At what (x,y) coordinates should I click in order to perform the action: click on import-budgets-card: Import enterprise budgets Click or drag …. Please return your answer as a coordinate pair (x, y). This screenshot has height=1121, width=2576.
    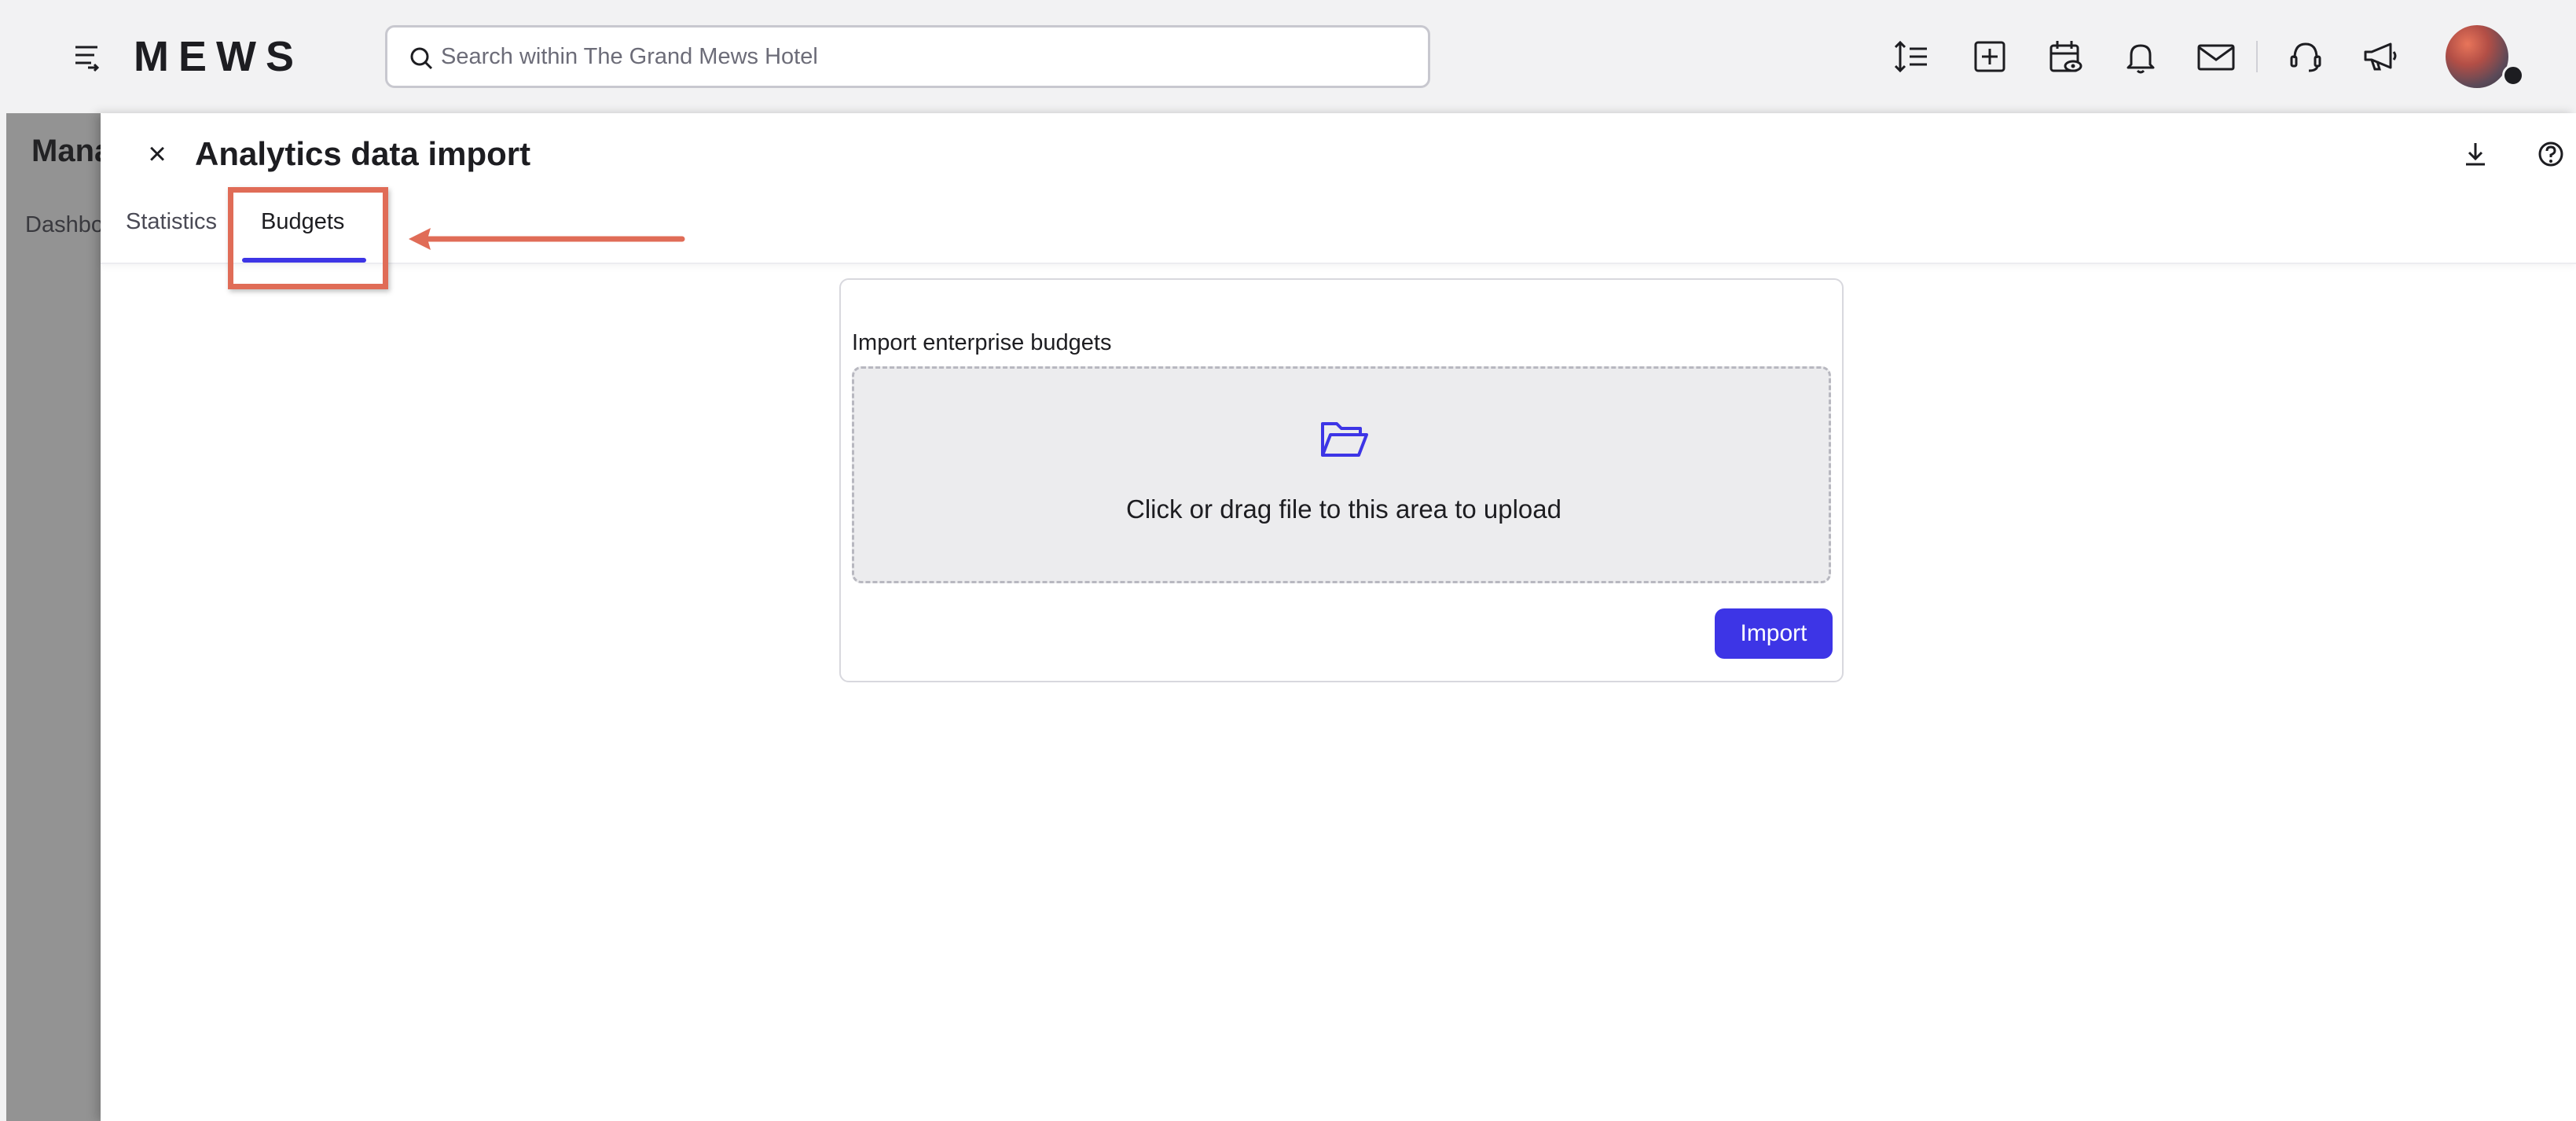
    Looking at the image, I should click on (1341, 480).